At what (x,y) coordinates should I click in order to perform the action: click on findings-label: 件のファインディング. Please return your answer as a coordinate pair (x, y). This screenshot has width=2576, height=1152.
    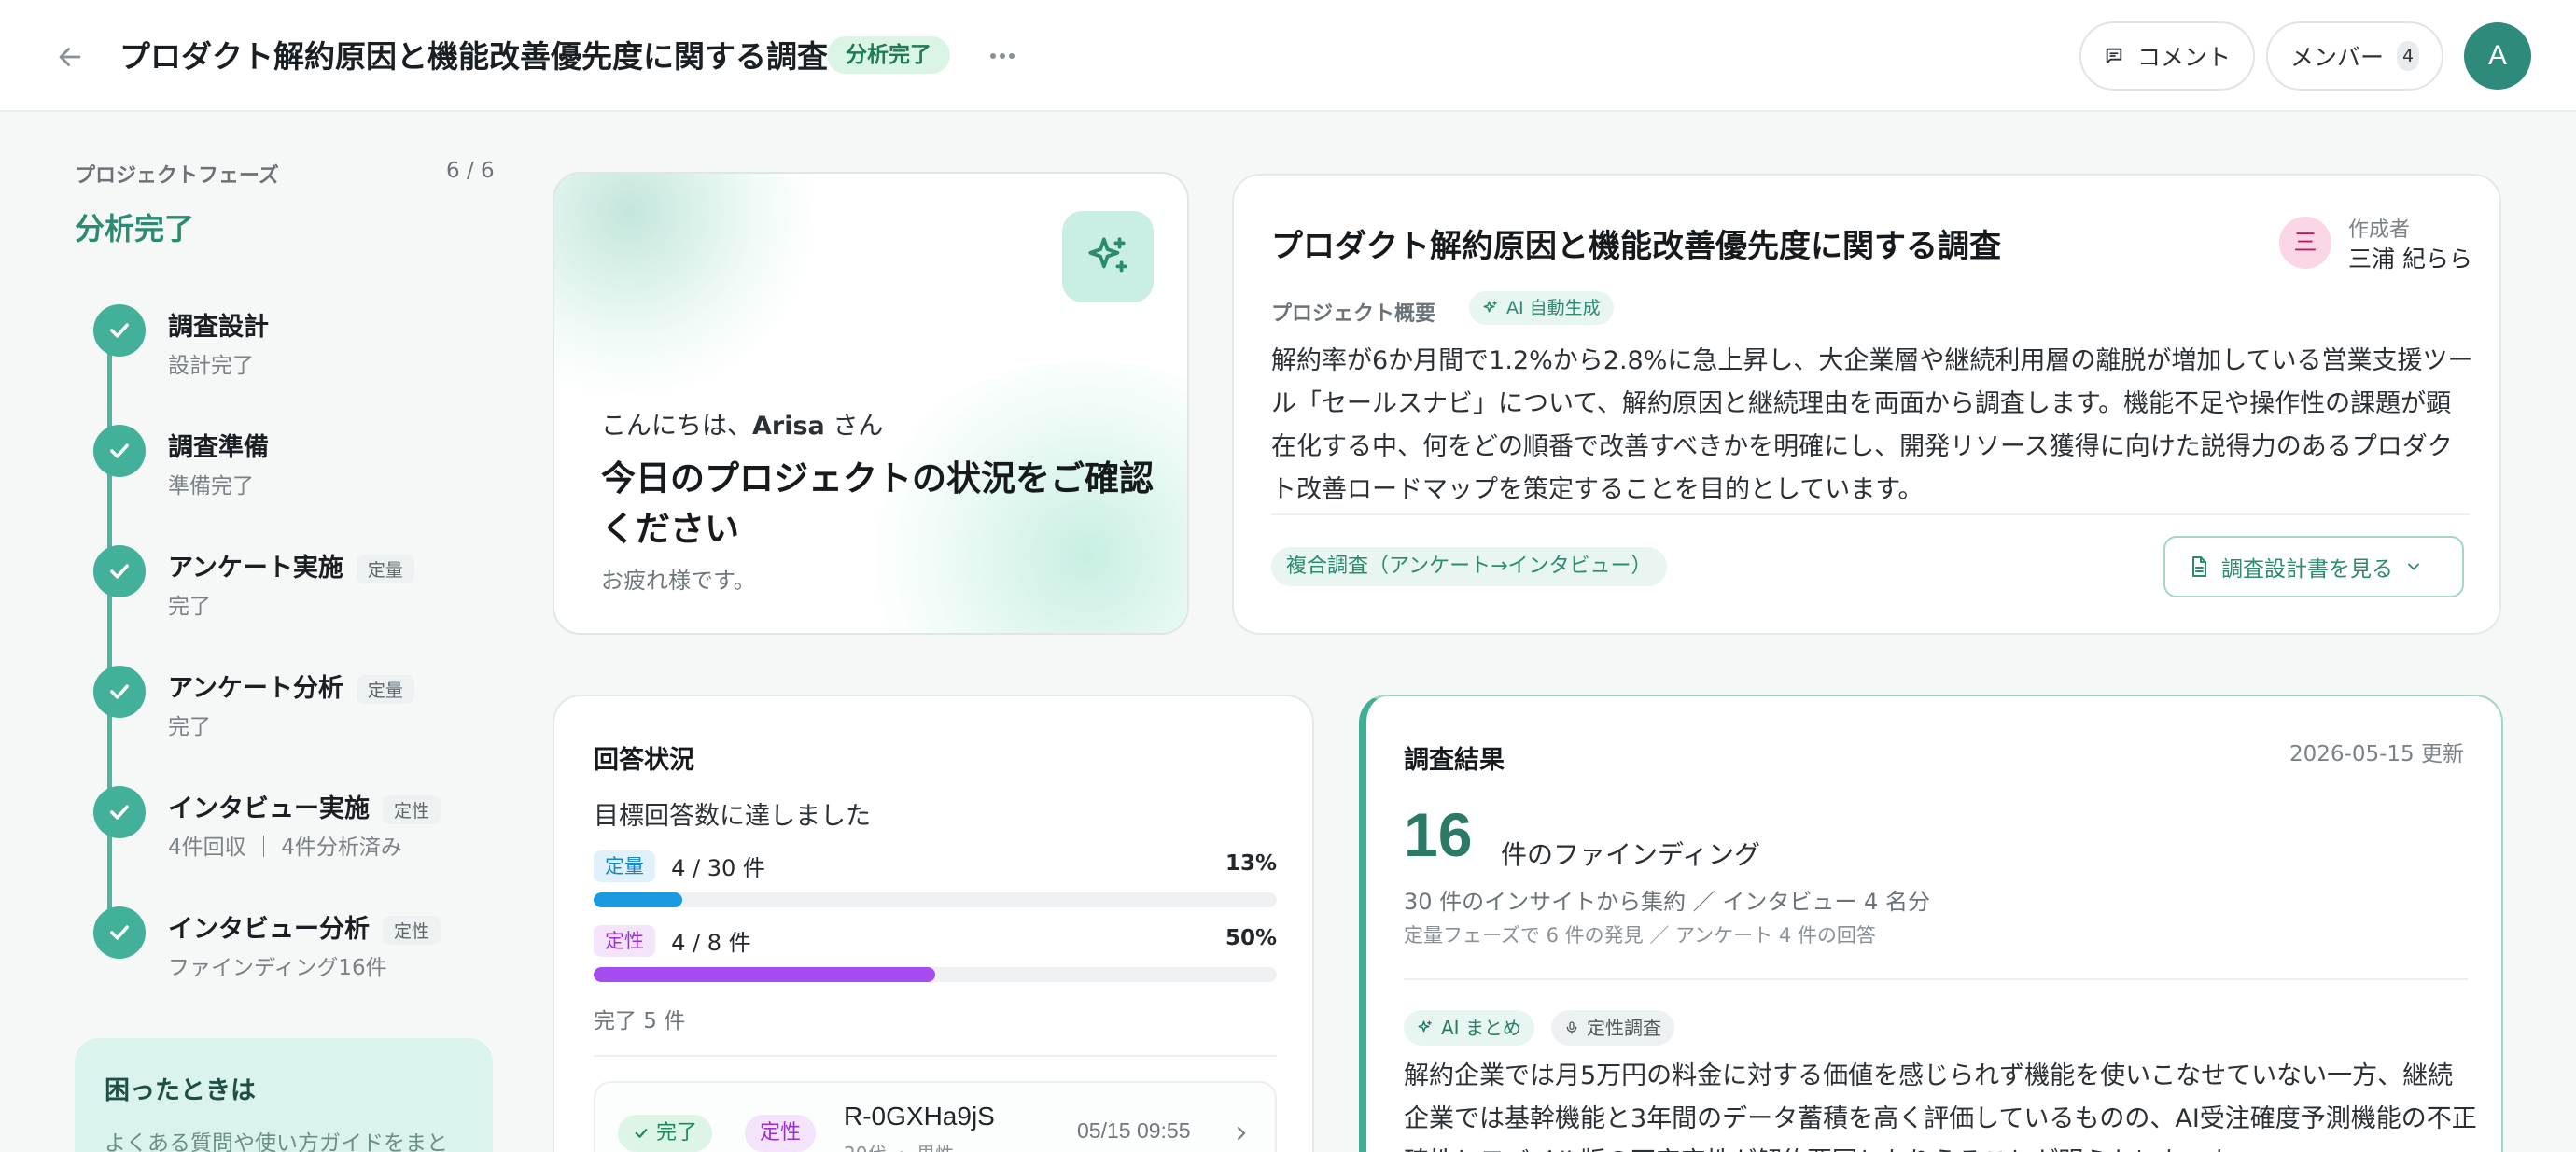
    Looking at the image, I should click on (1631, 855).